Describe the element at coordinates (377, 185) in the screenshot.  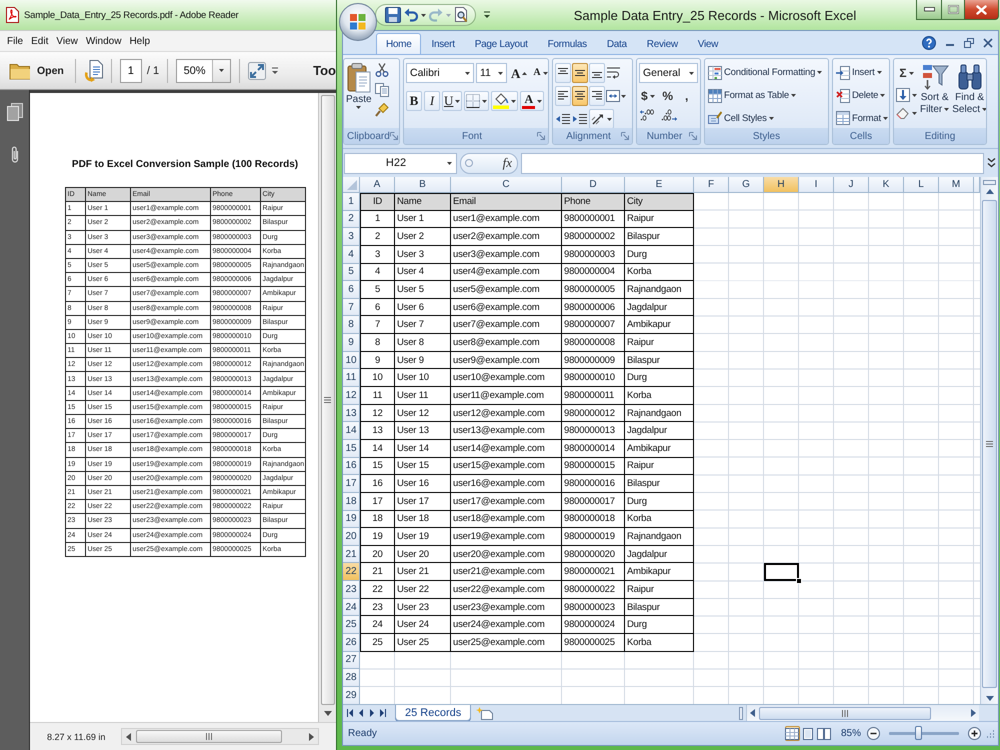
I see `column-header: A` at that location.